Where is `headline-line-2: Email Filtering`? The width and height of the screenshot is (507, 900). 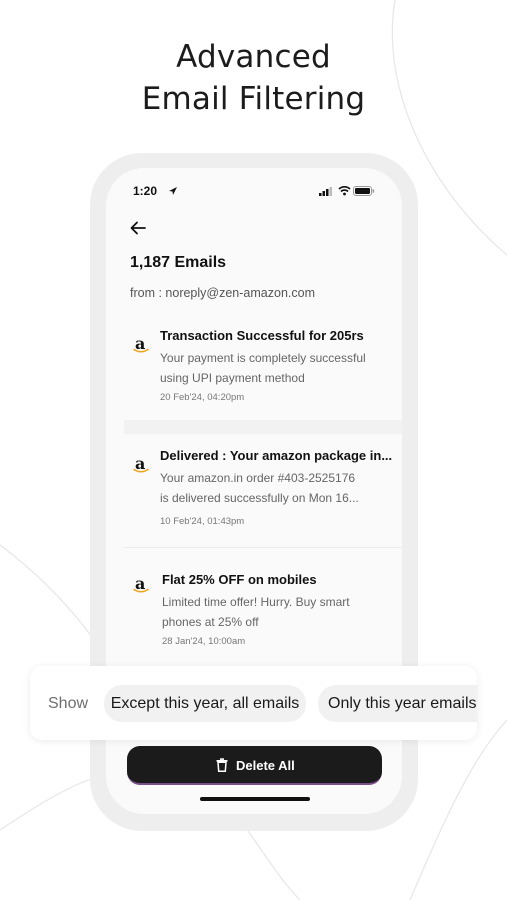
headline-line-2: Email Filtering is located at coordinates (253, 99).